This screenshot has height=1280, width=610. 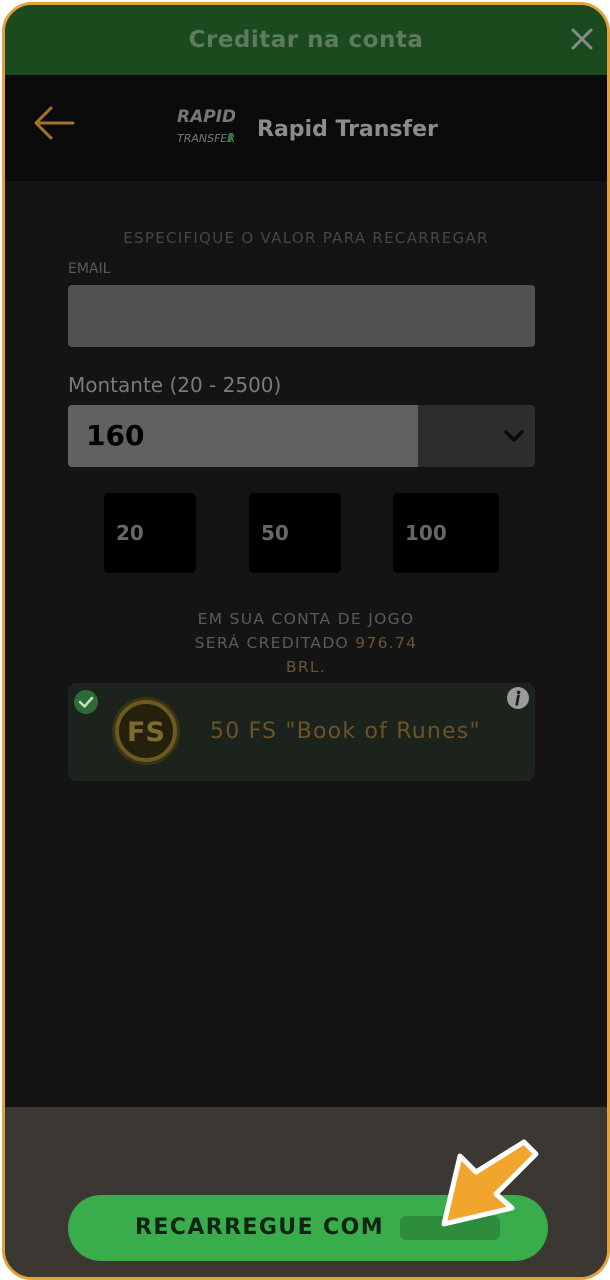 I want to click on preset-amount-button: 100, so click(x=446, y=533).